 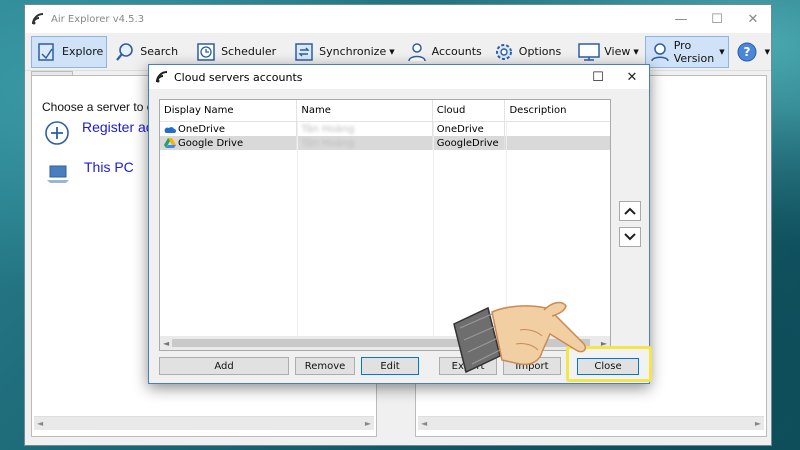 I want to click on chevron-down-icon, so click(x=630, y=237).